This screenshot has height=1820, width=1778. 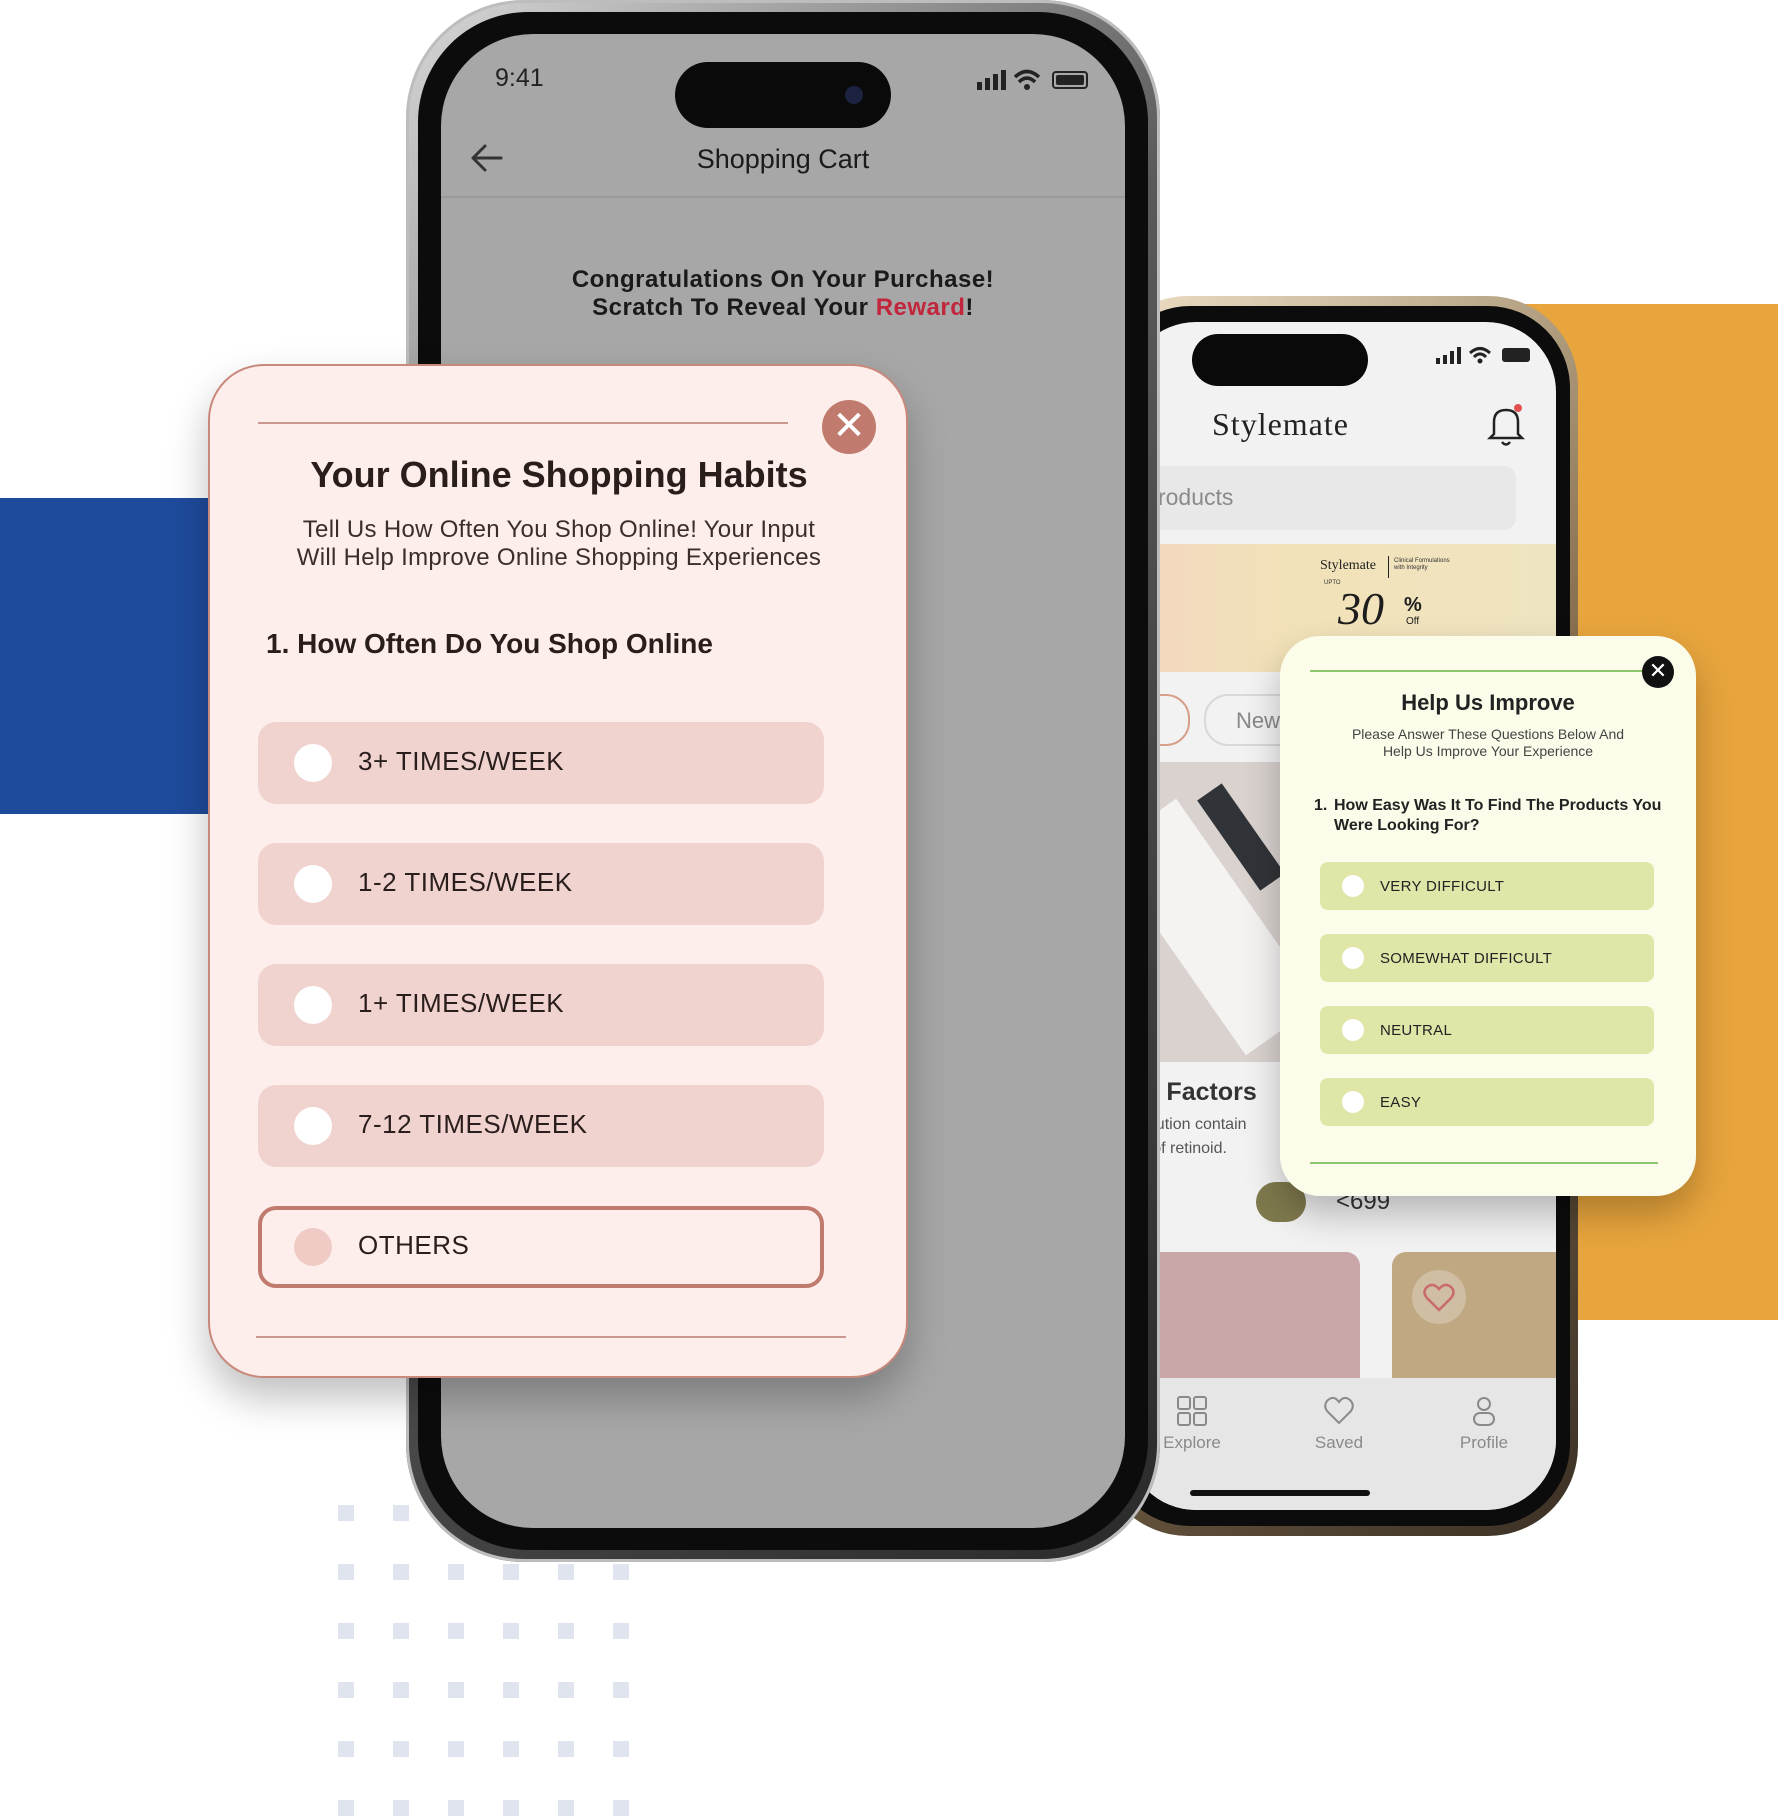 What do you see at coordinates (1192, 1423) in the screenshot?
I see `nav-explore: Explore` at bounding box center [1192, 1423].